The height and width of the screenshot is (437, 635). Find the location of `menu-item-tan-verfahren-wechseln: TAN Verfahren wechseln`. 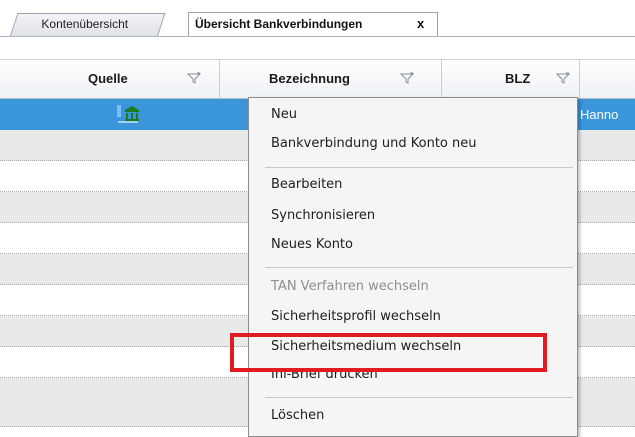

menu-item-tan-verfahren-wechseln: TAN Verfahren wechseln is located at coordinates (350, 286).